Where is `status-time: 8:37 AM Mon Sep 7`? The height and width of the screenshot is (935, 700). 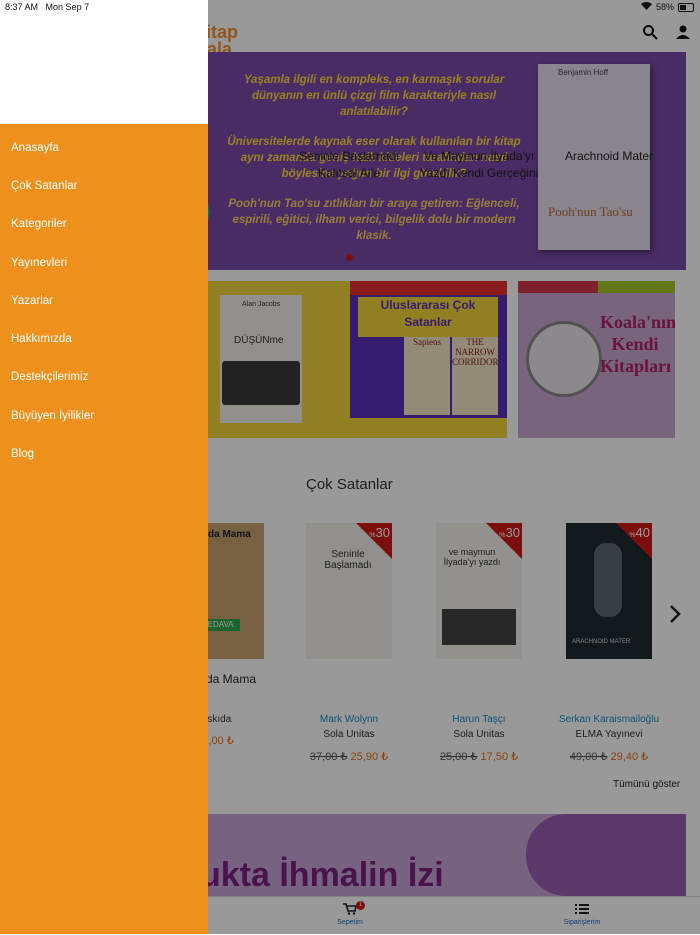
status-time: 8:37 AM Mon Sep 7 is located at coordinates (47, 7).